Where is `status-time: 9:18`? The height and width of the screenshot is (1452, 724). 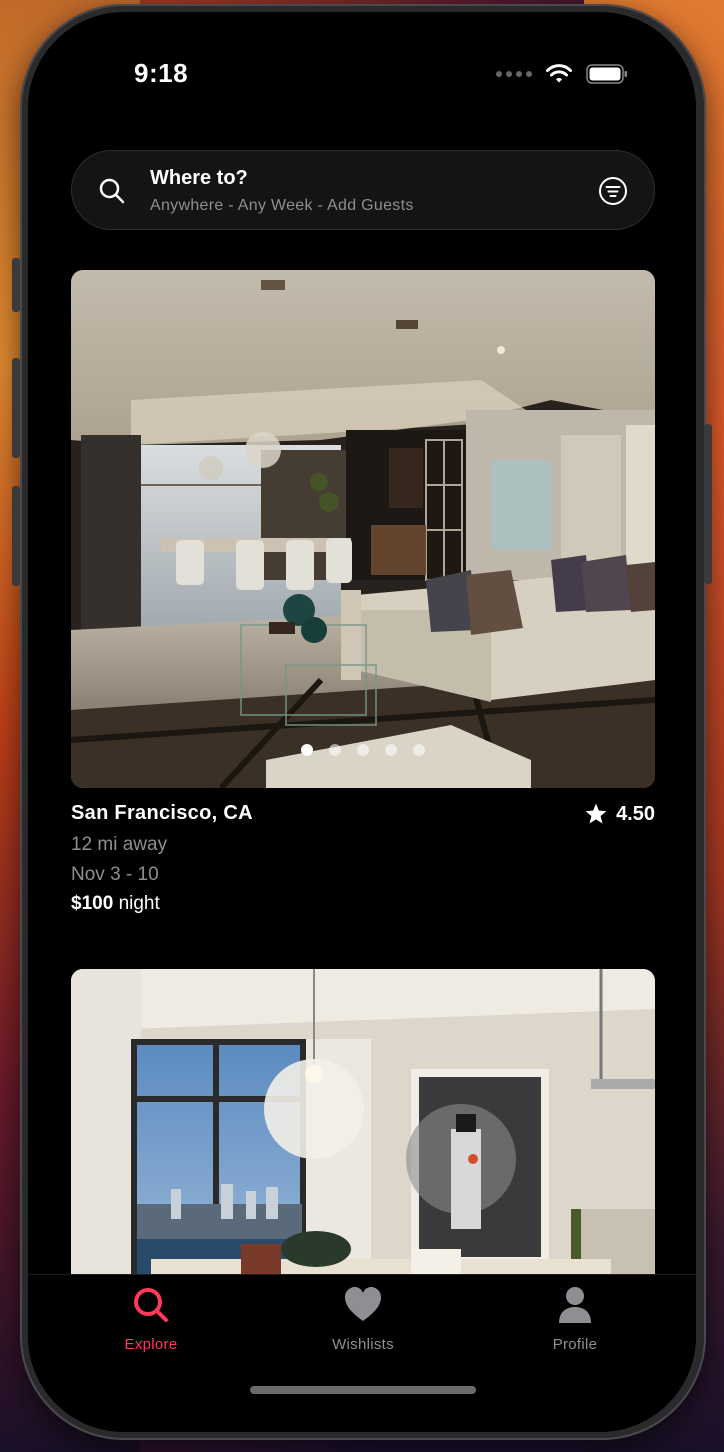 status-time: 9:18 is located at coordinates (161, 73).